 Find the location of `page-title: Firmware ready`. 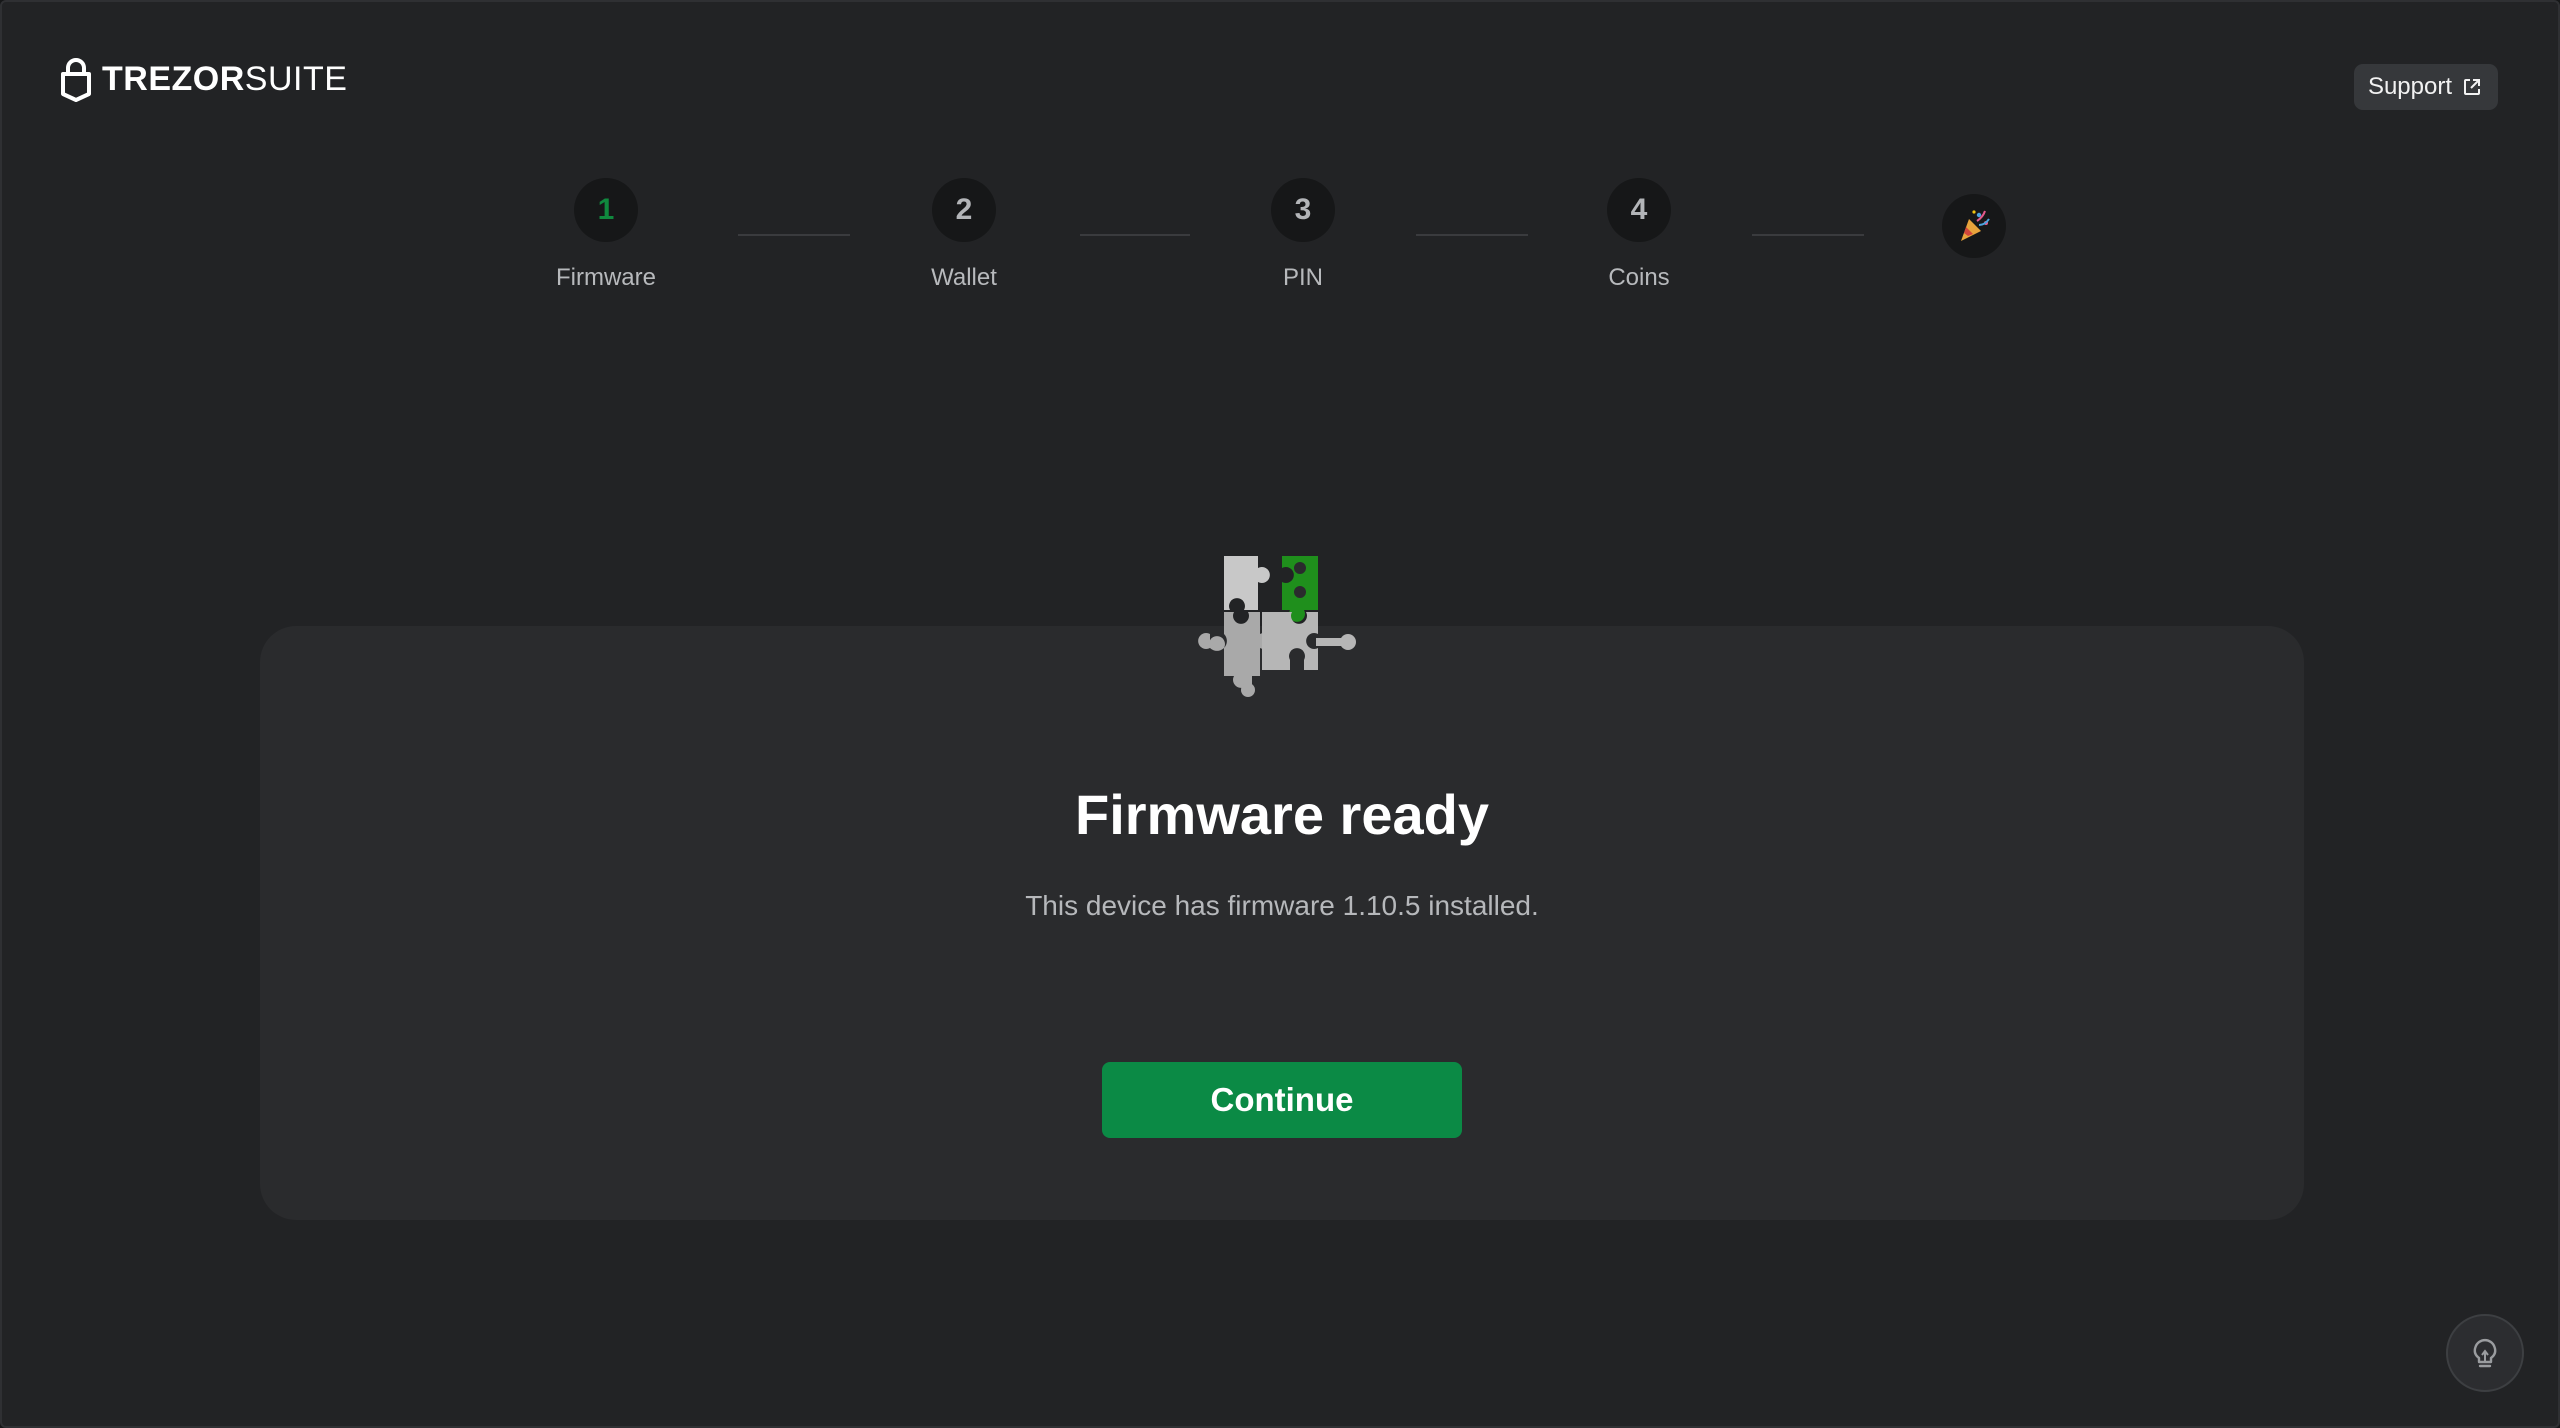

page-title: Firmware ready is located at coordinates (1282, 814).